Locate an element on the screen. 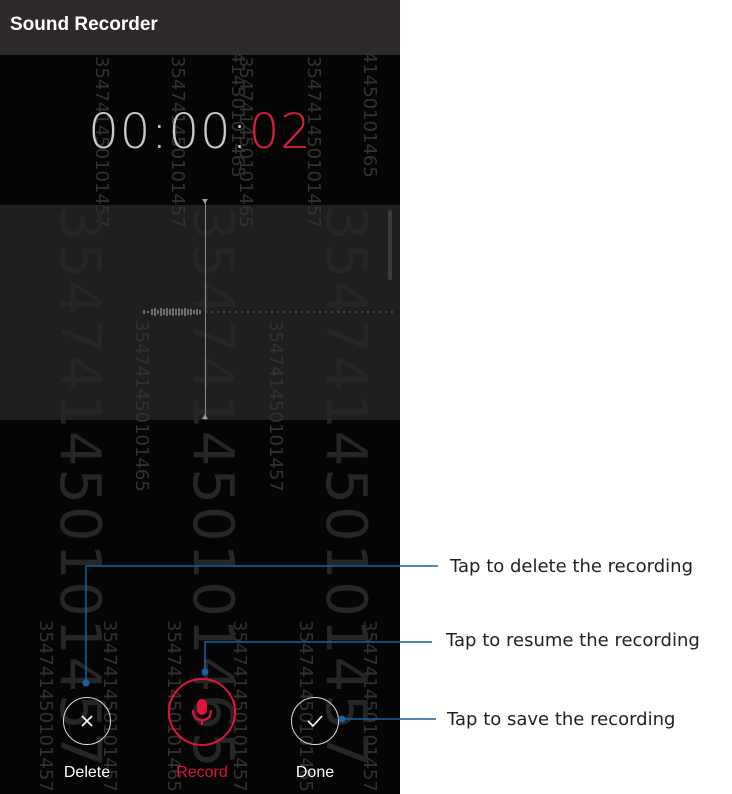 The height and width of the screenshot is (794, 732). delete-button is located at coordinates (87, 721).